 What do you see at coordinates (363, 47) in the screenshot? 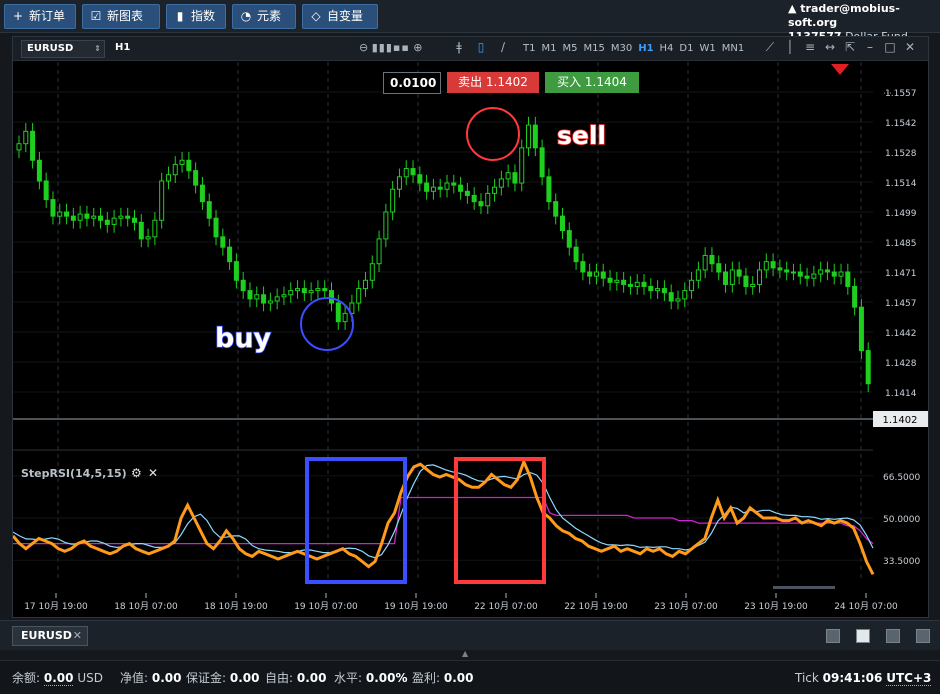
I see `zoom-out-icon: ⊖` at bounding box center [363, 47].